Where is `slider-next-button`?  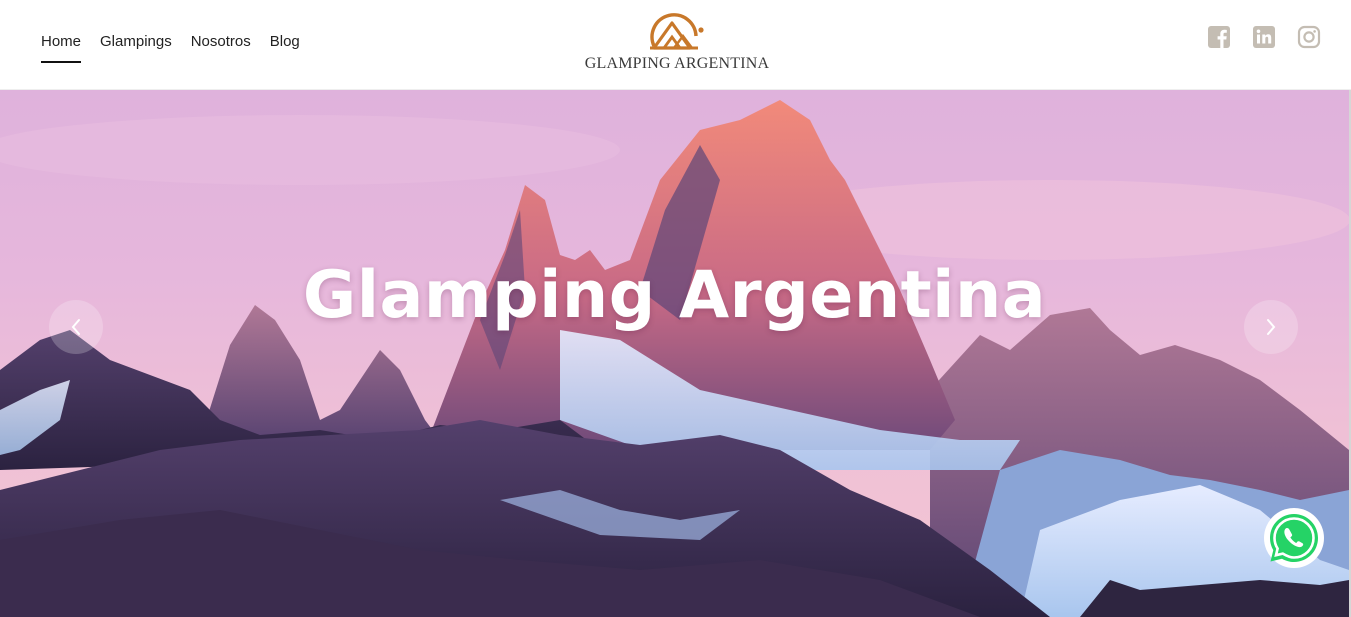
slider-next-button is located at coordinates (1271, 327).